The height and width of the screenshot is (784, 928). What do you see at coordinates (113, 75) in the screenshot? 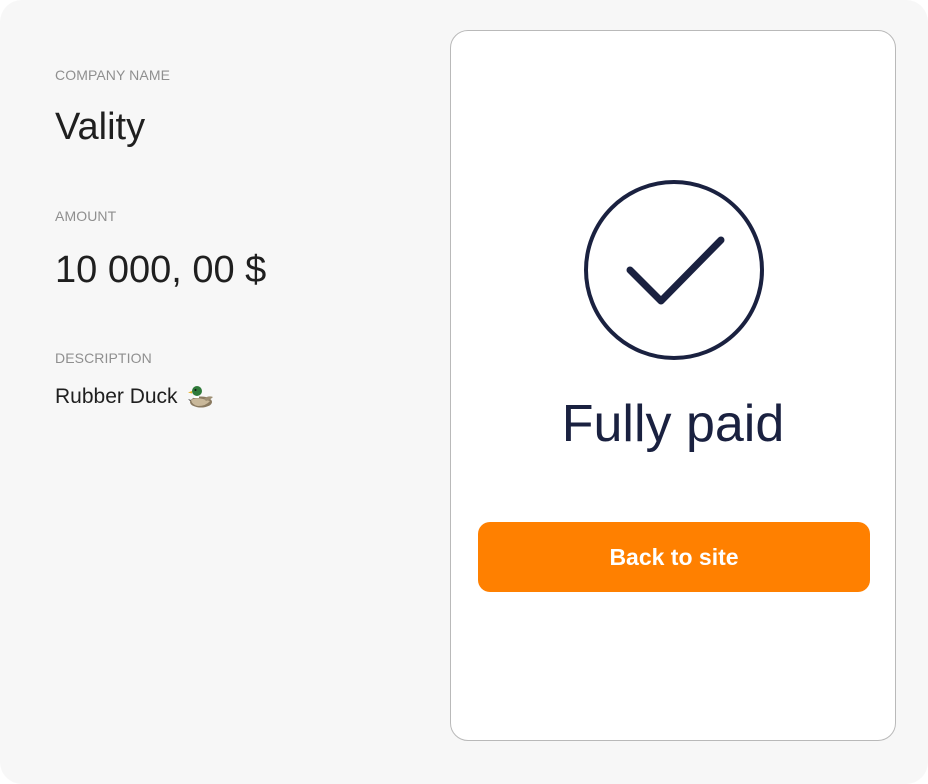
I see `company-name-label: COMPANY NAME` at bounding box center [113, 75].